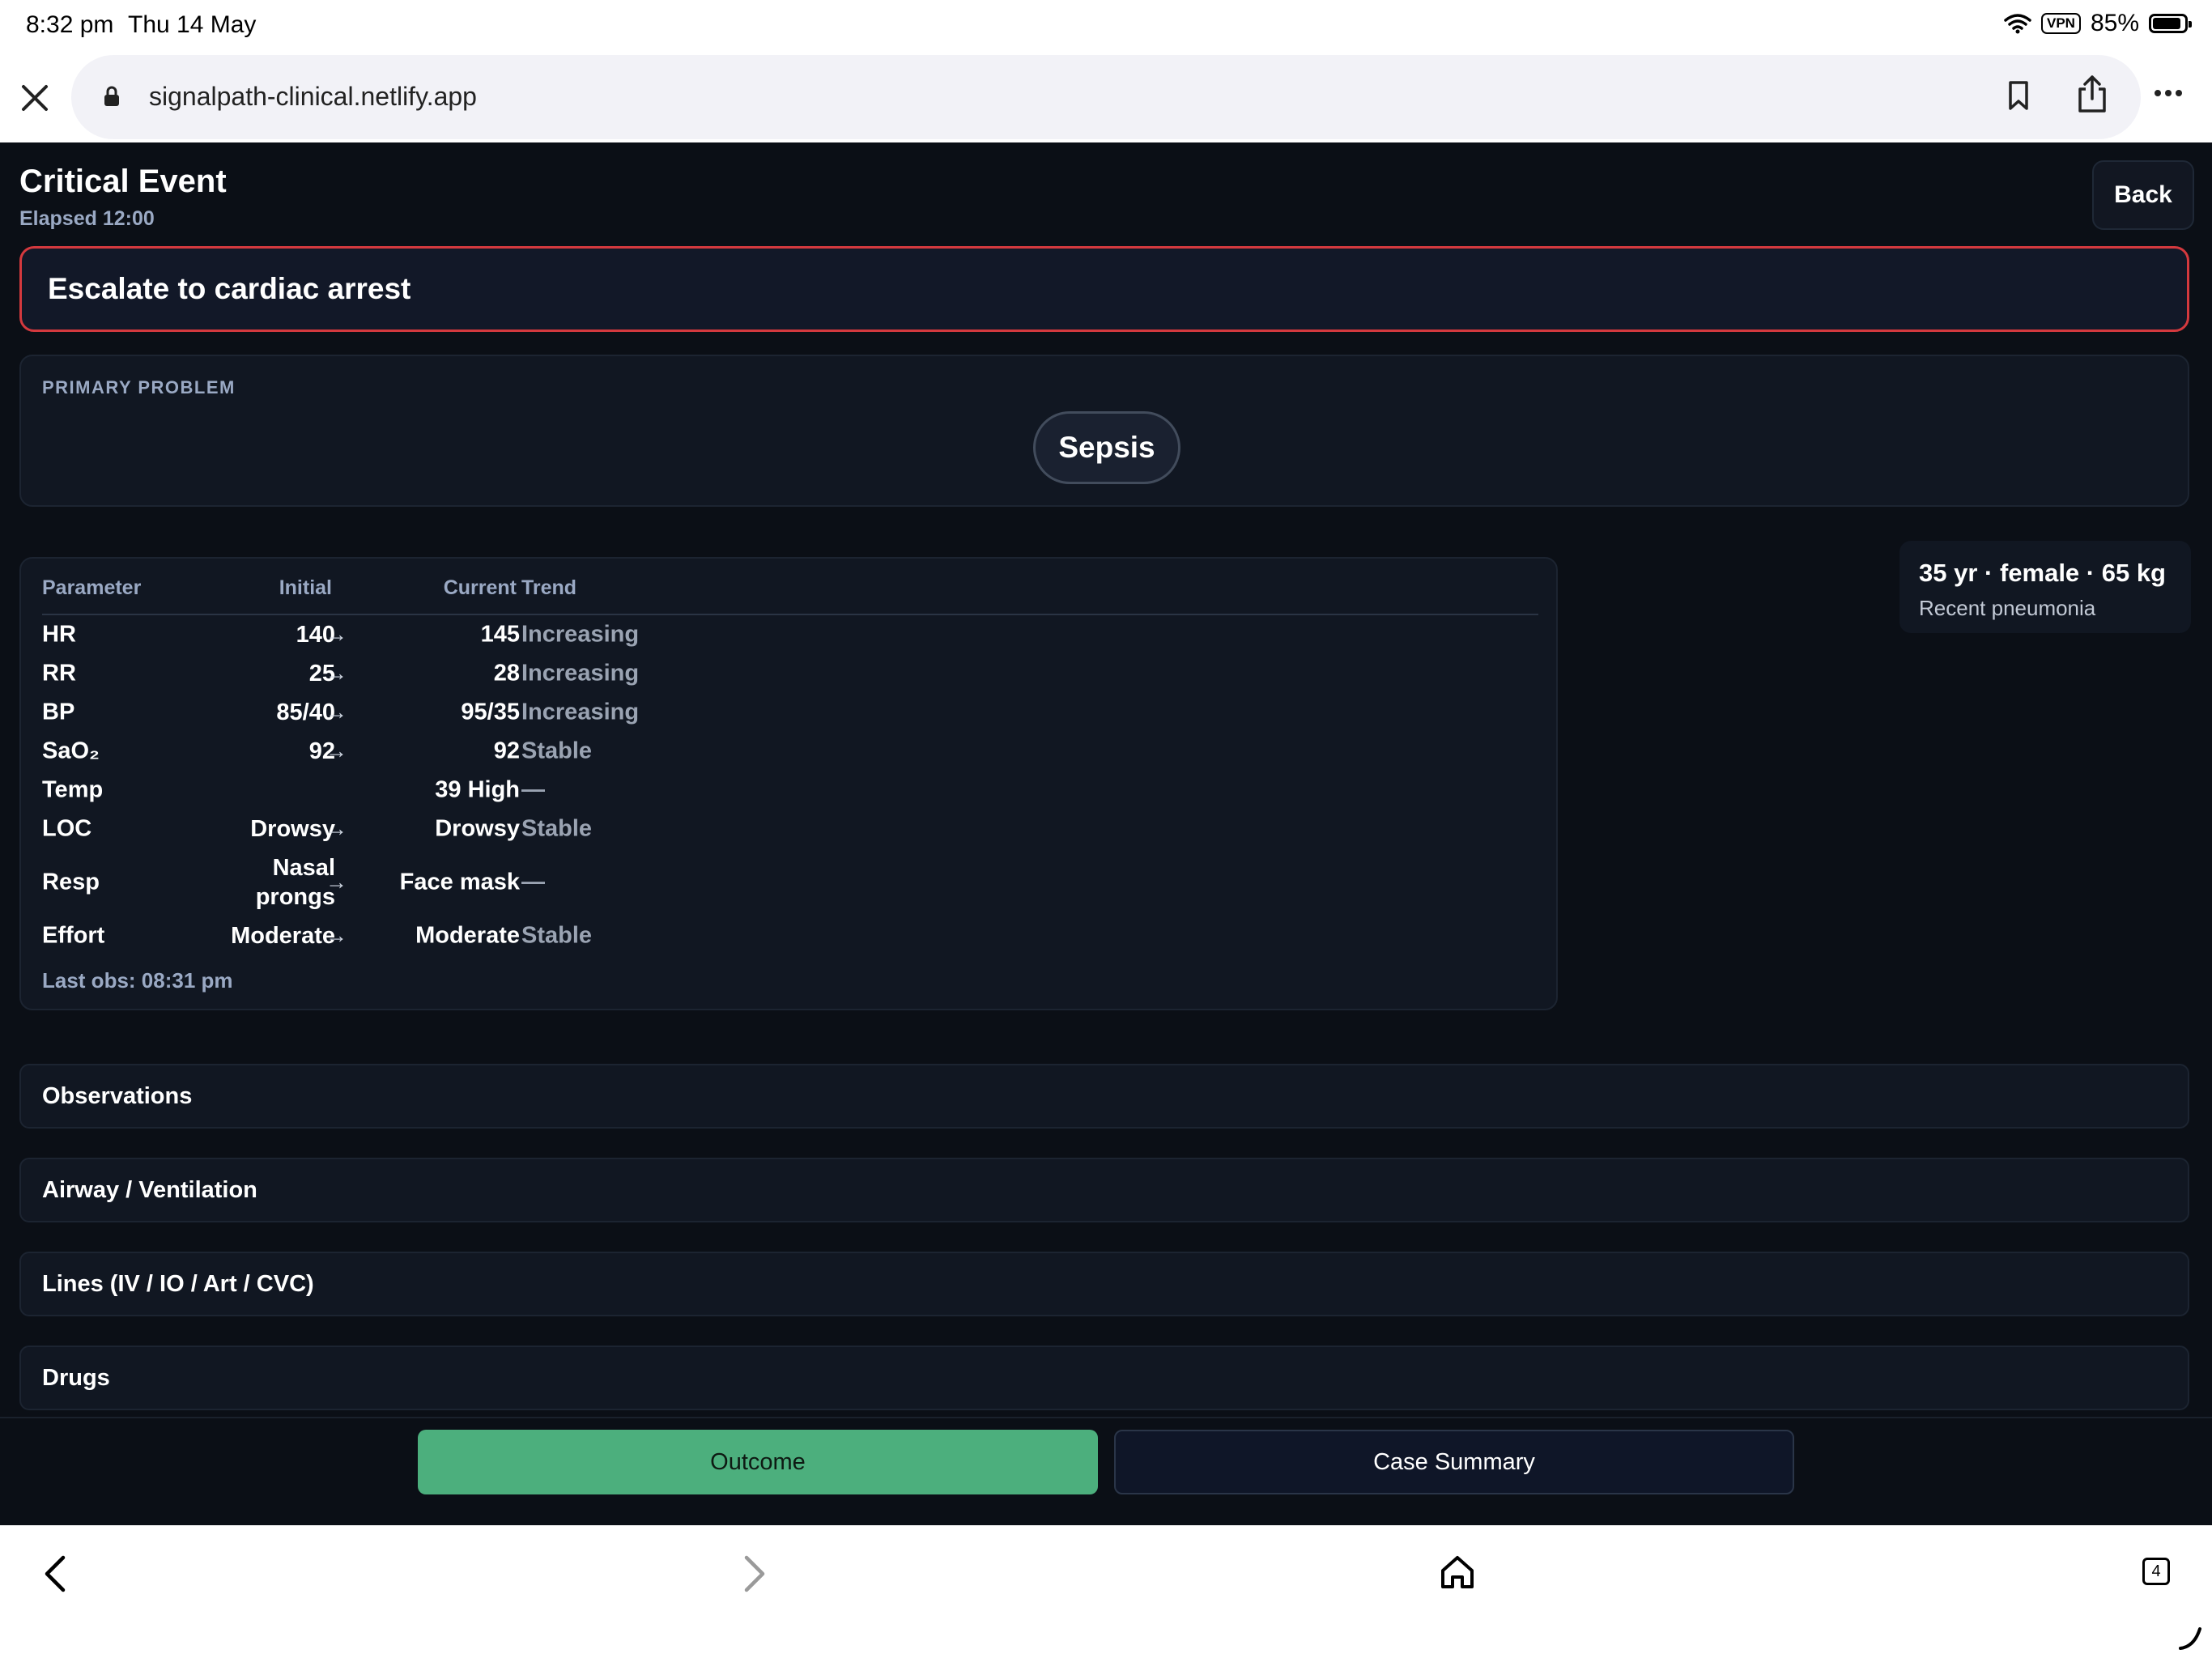 The width and height of the screenshot is (2212, 1658). I want to click on tabs-icon: 4, so click(2156, 1571).